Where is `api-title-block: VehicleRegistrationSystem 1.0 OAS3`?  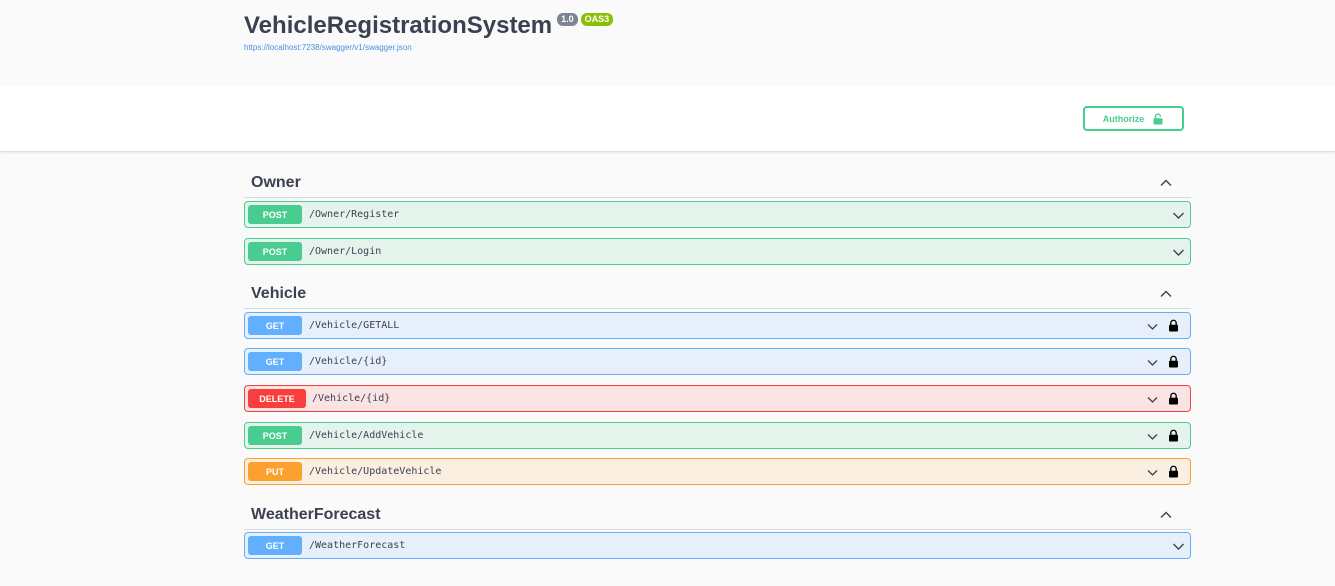
api-title-block: VehicleRegistrationSystem 1.0 OAS3 is located at coordinates (429, 26).